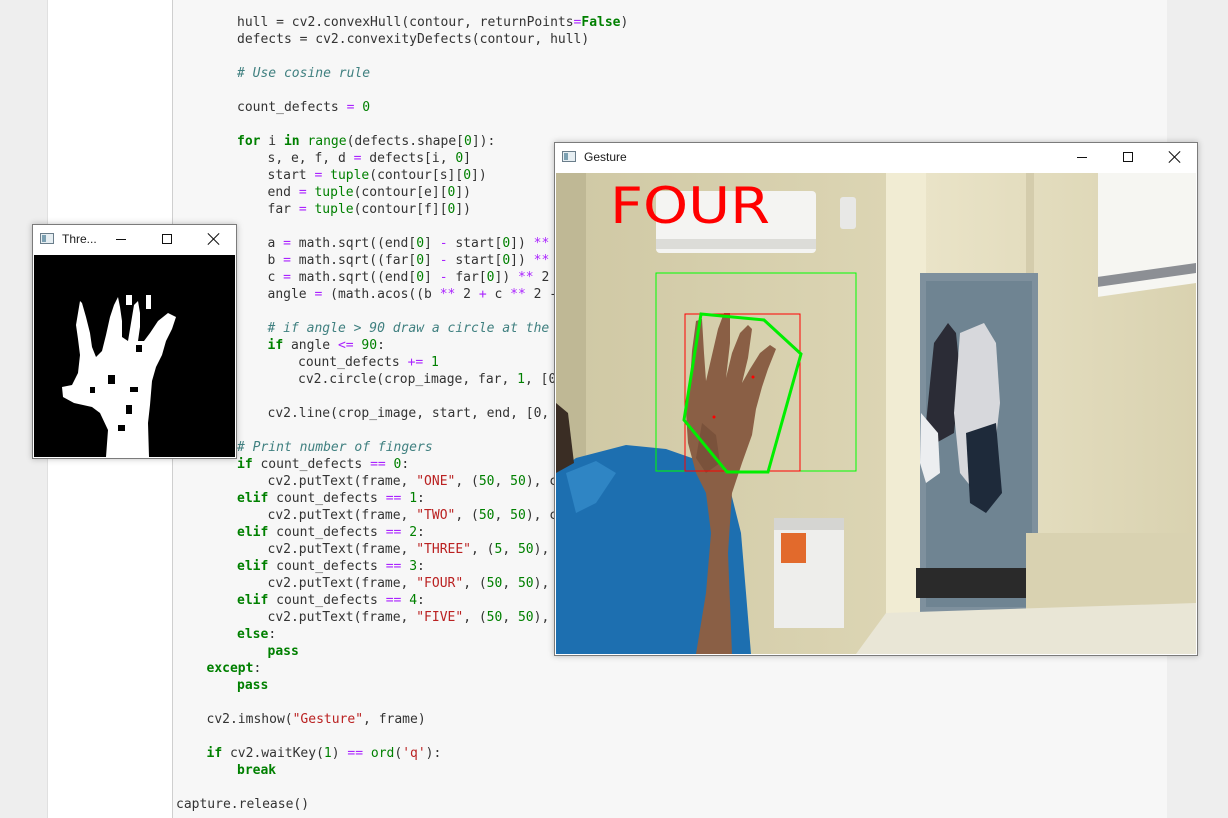 This screenshot has height=818, width=1228. I want to click on code-token: if, so click(245, 464).